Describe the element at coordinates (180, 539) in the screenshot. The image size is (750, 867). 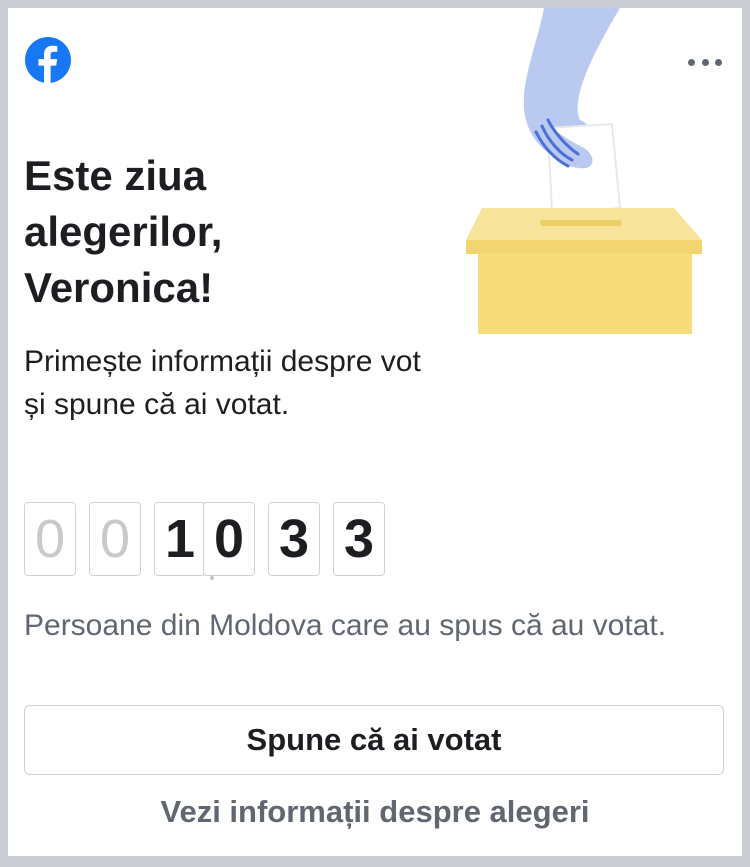
I see `counter-digit: 1` at that location.